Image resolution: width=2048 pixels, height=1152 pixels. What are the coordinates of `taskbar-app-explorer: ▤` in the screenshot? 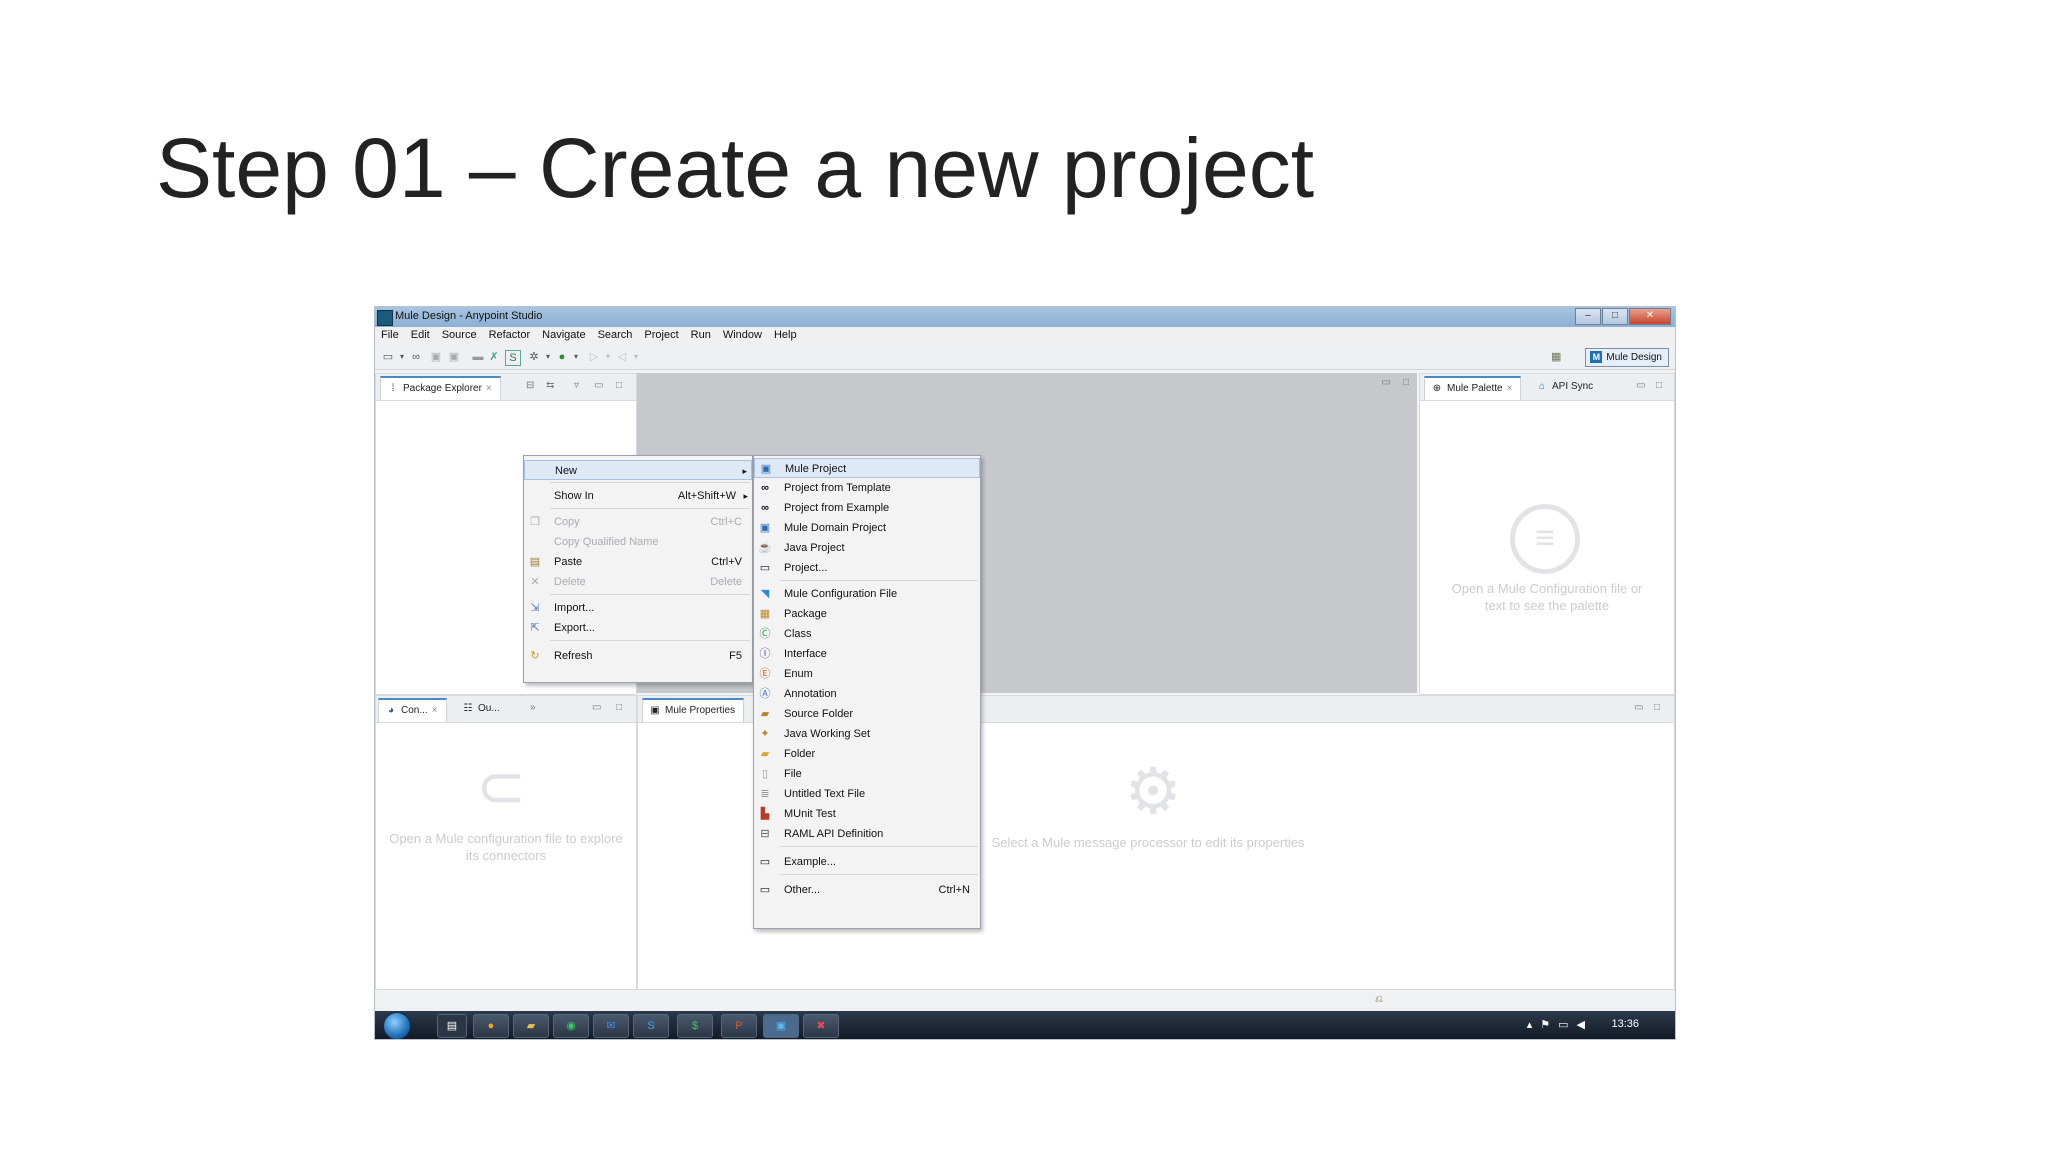 It's located at (452, 1026).